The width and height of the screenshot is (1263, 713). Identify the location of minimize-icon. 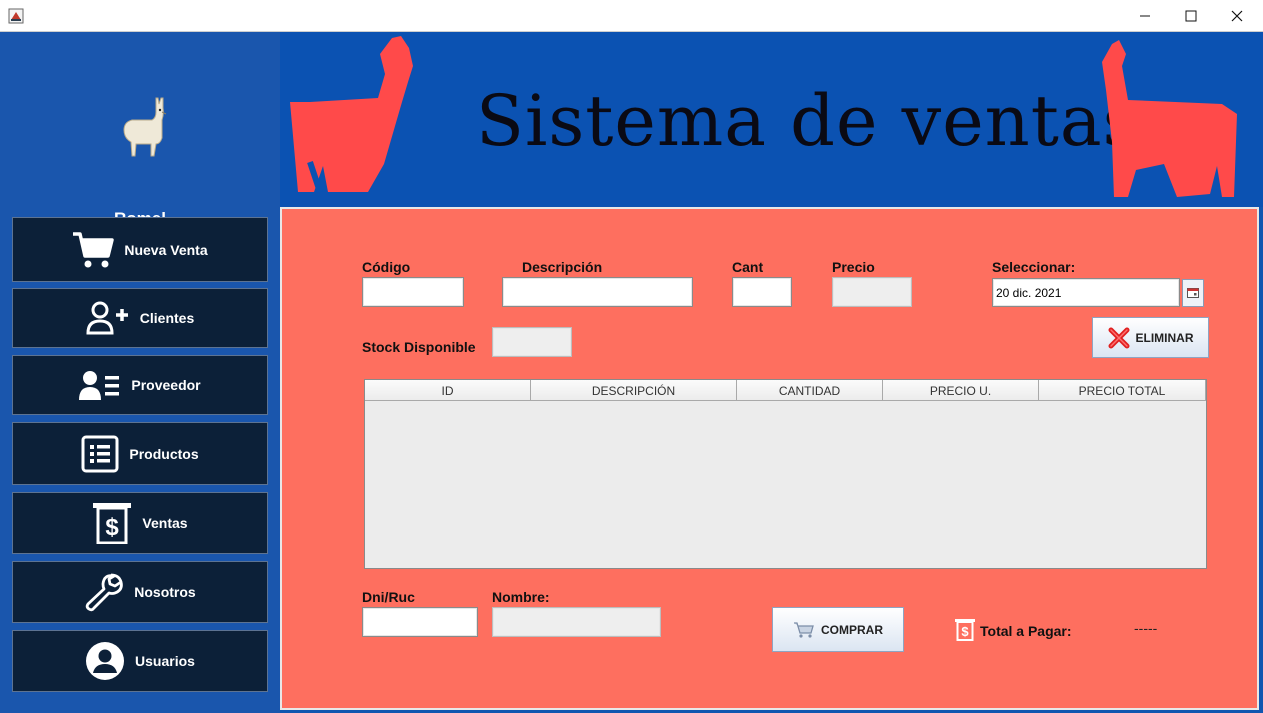
(1145, 16).